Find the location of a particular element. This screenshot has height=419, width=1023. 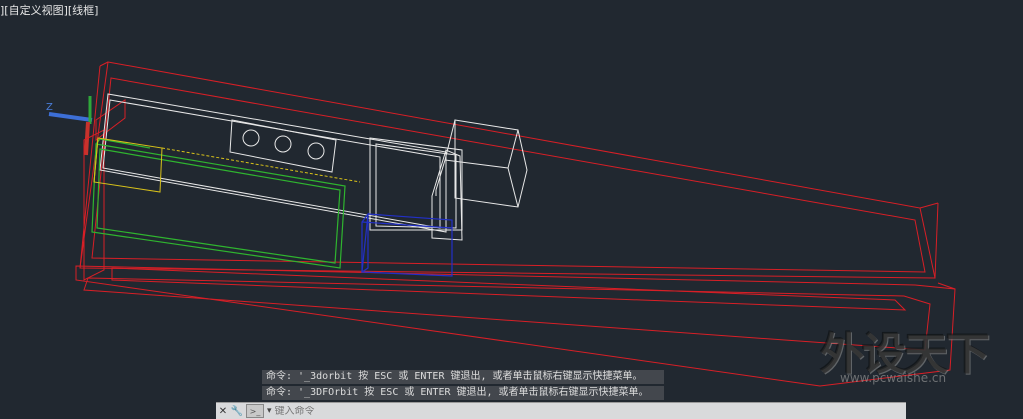

command-line-bar: ✕ 🔧 >_ ▾ is located at coordinates (561, 410).